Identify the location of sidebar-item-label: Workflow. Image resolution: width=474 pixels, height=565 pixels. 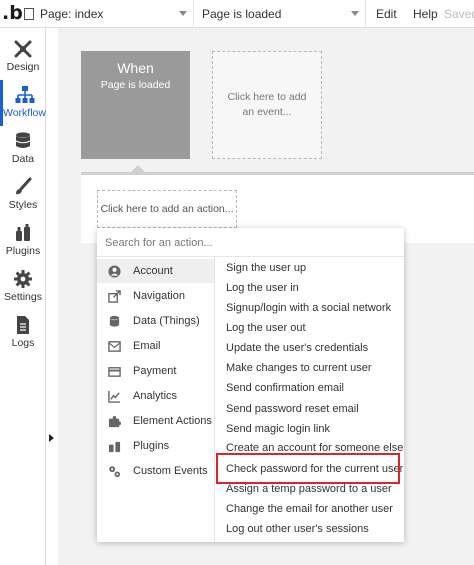
(24, 113).